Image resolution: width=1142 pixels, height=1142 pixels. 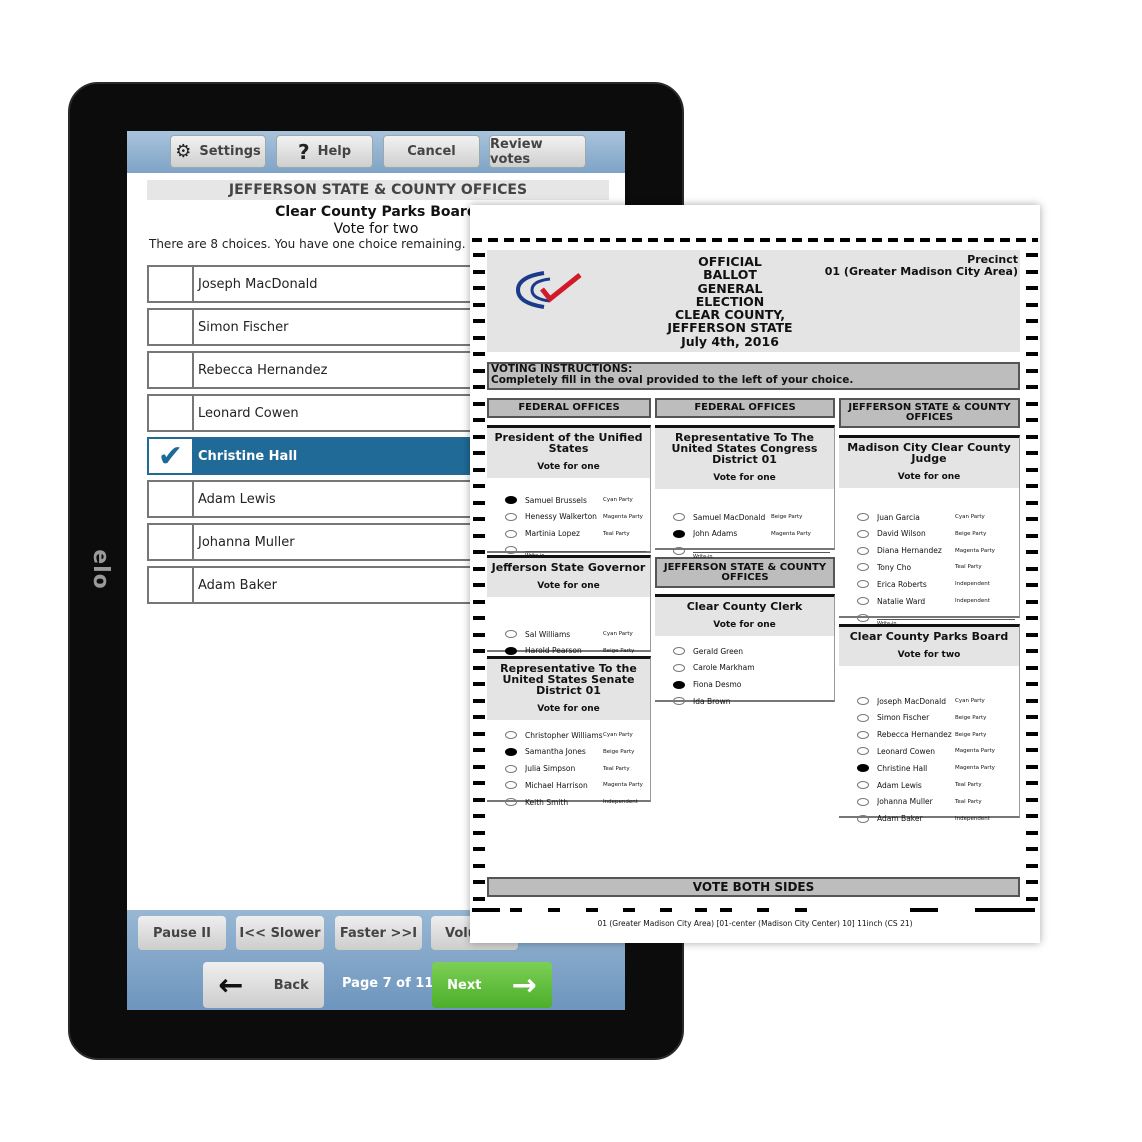 I want to click on ballot-choice: Christine Hall Magenta Party, so click(x=937, y=768).